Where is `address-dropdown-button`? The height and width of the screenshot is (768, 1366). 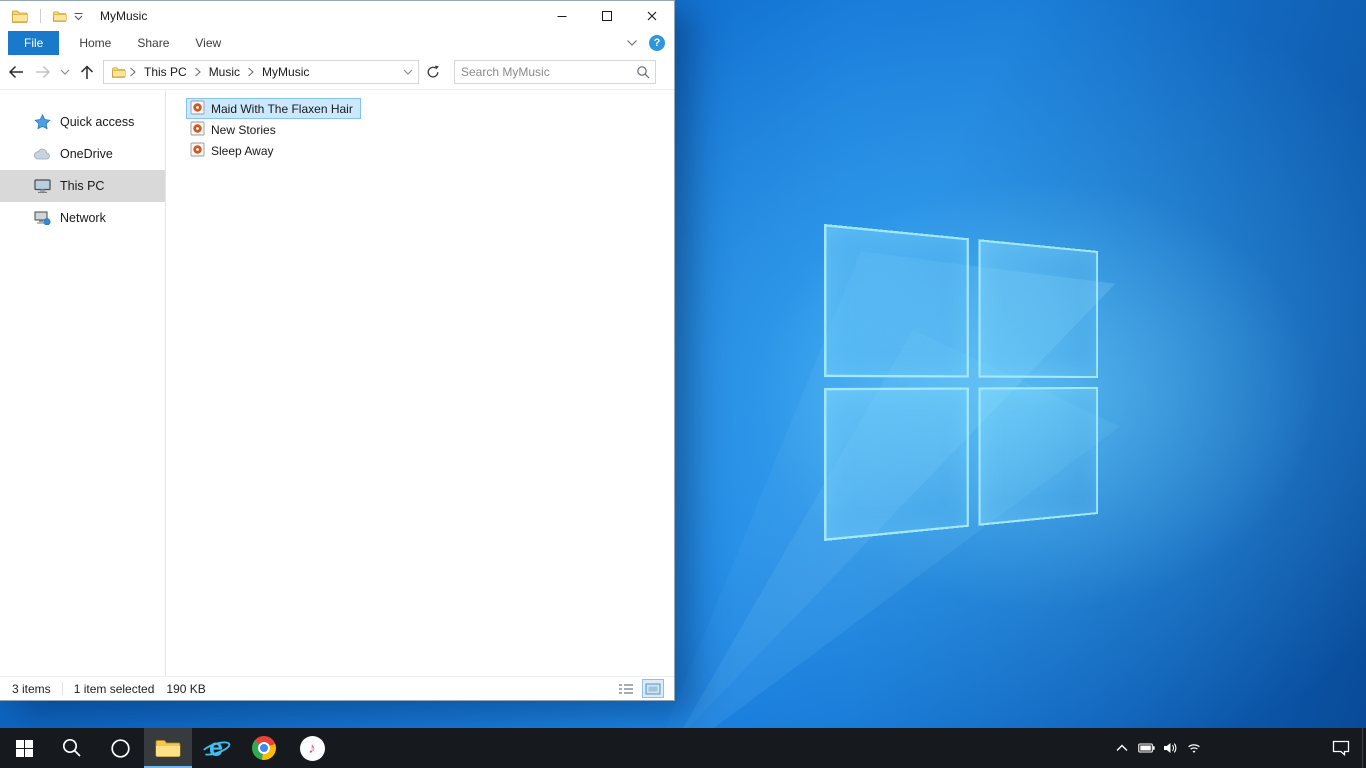 address-dropdown-button is located at coordinates (408, 72).